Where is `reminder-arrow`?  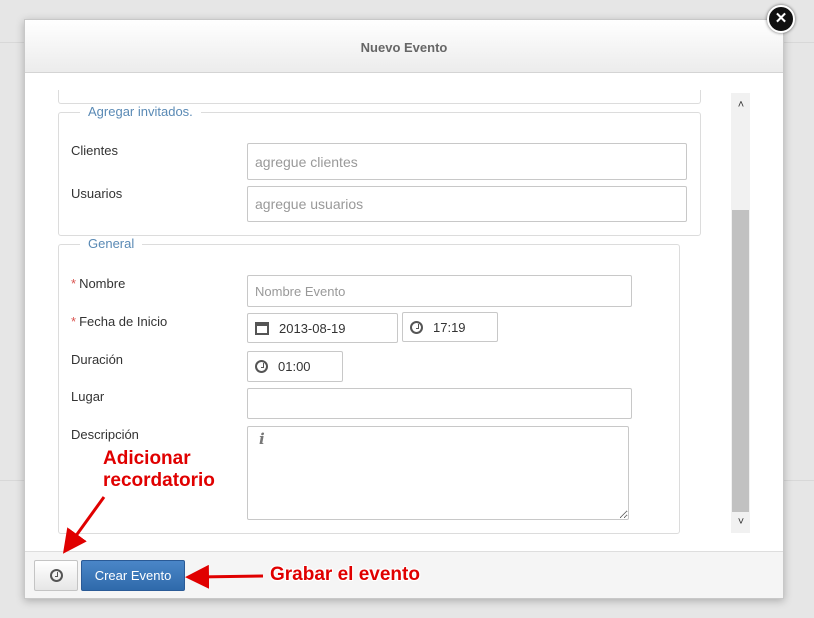
reminder-arrow is located at coordinates (84, 525).